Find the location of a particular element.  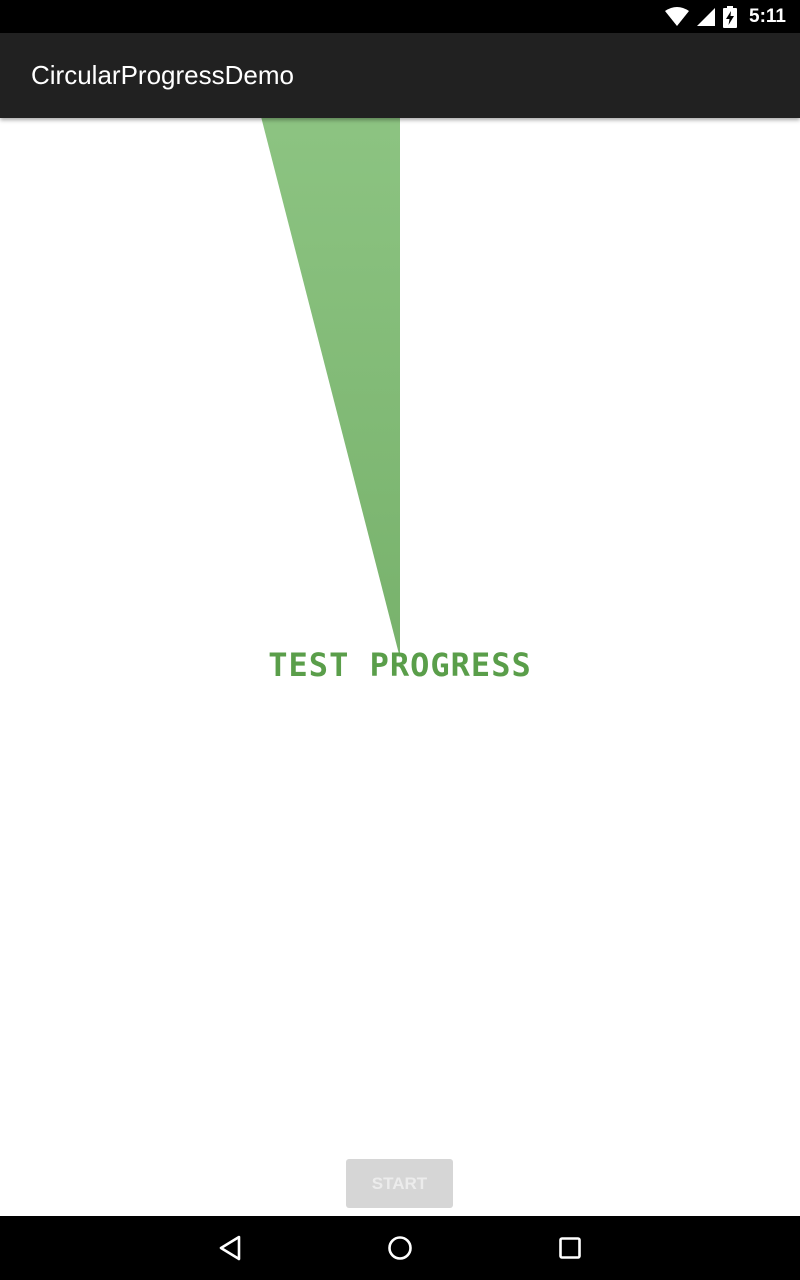

progress-label: TEST PROGRESS is located at coordinates (400, 665).